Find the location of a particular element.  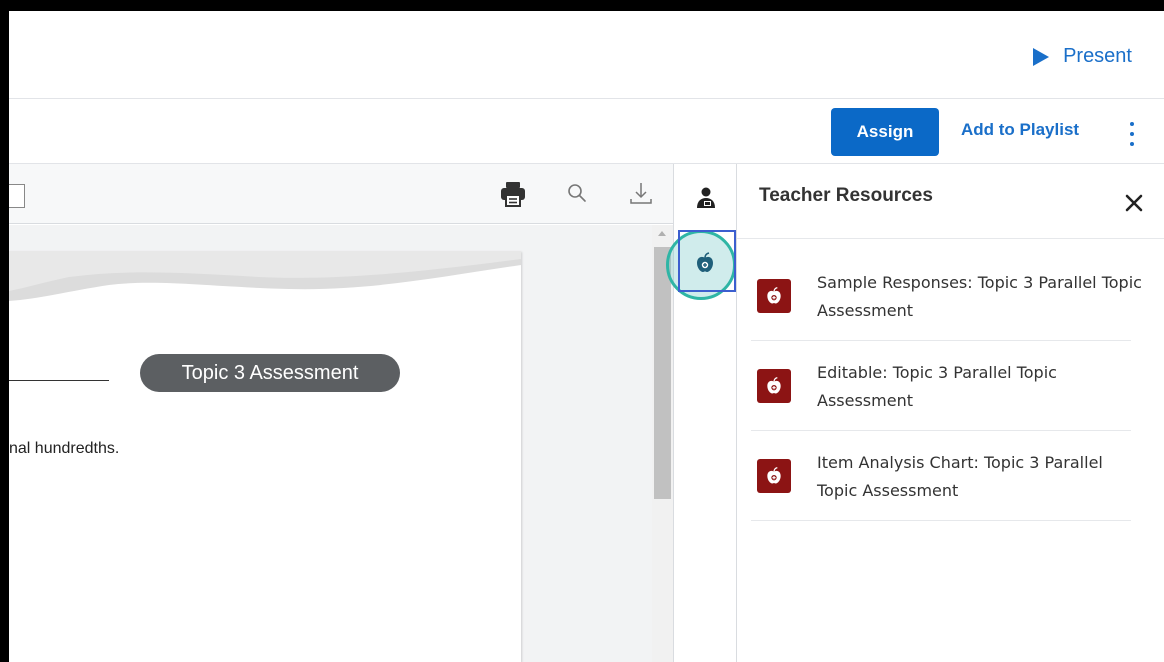

scroll-up-arrow-icon is located at coordinates (662, 233).